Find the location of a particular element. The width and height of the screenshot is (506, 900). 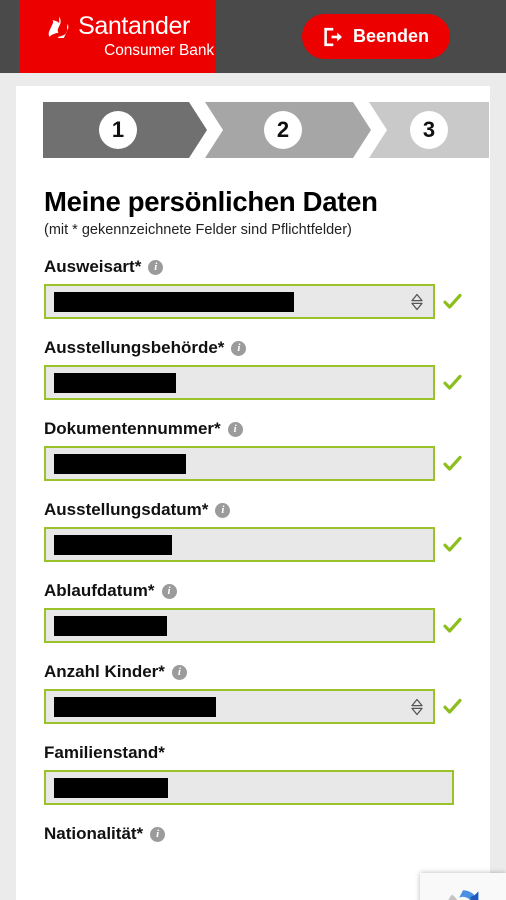

field-ausstellungsdatum-label: Ausstellungsdatum* is located at coordinates (126, 509).